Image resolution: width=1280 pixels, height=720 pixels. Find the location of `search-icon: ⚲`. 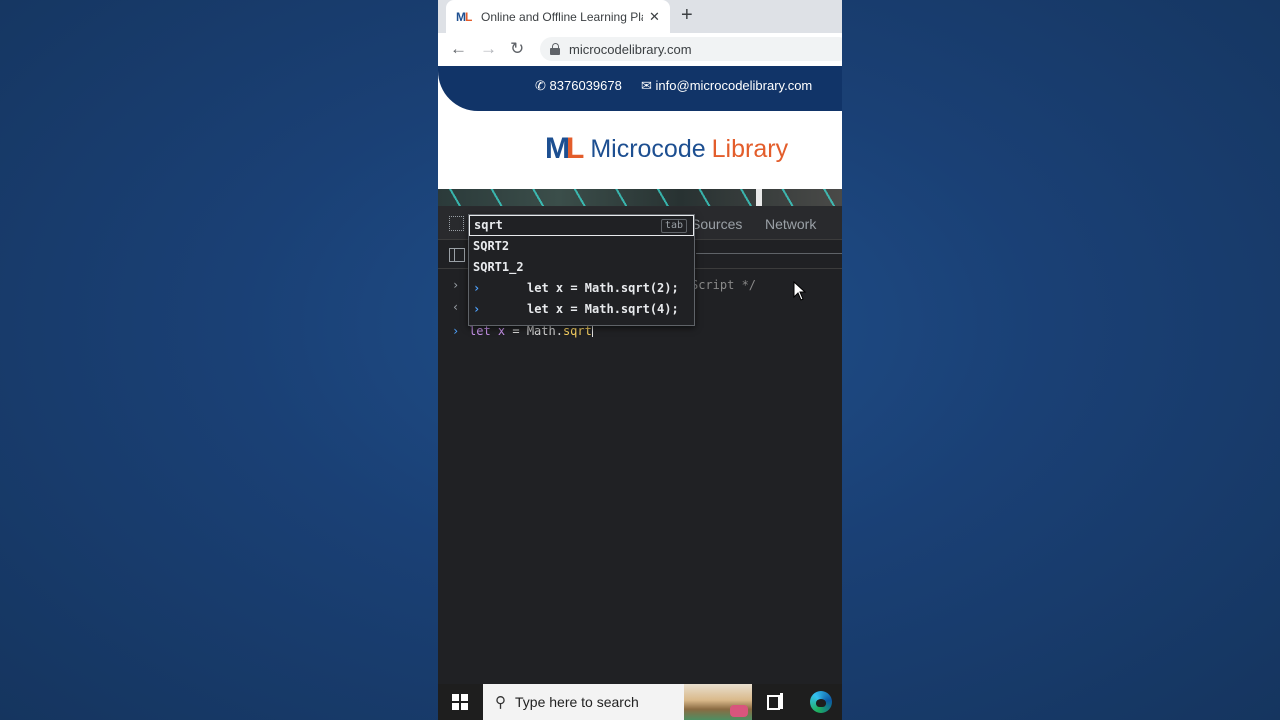

search-icon: ⚲ is located at coordinates (500, 702).